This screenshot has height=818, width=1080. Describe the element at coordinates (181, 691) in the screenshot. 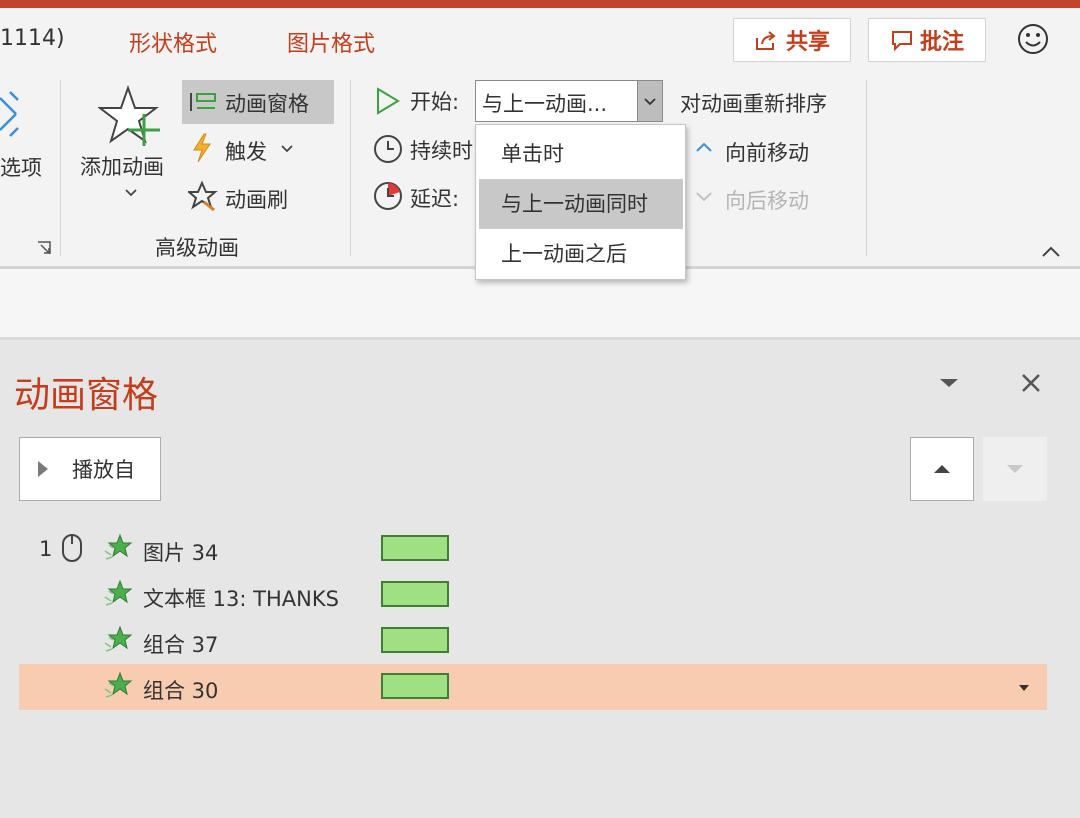

I see `item-name: 组合 30` at that location.